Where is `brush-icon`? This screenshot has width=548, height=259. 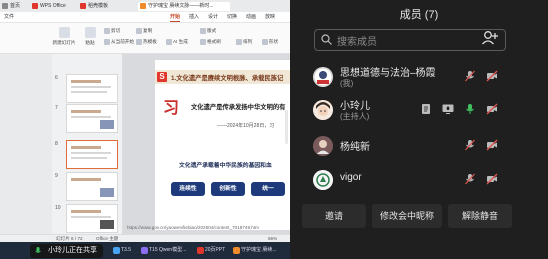 brush-icon is located at coordinates (203, 42).